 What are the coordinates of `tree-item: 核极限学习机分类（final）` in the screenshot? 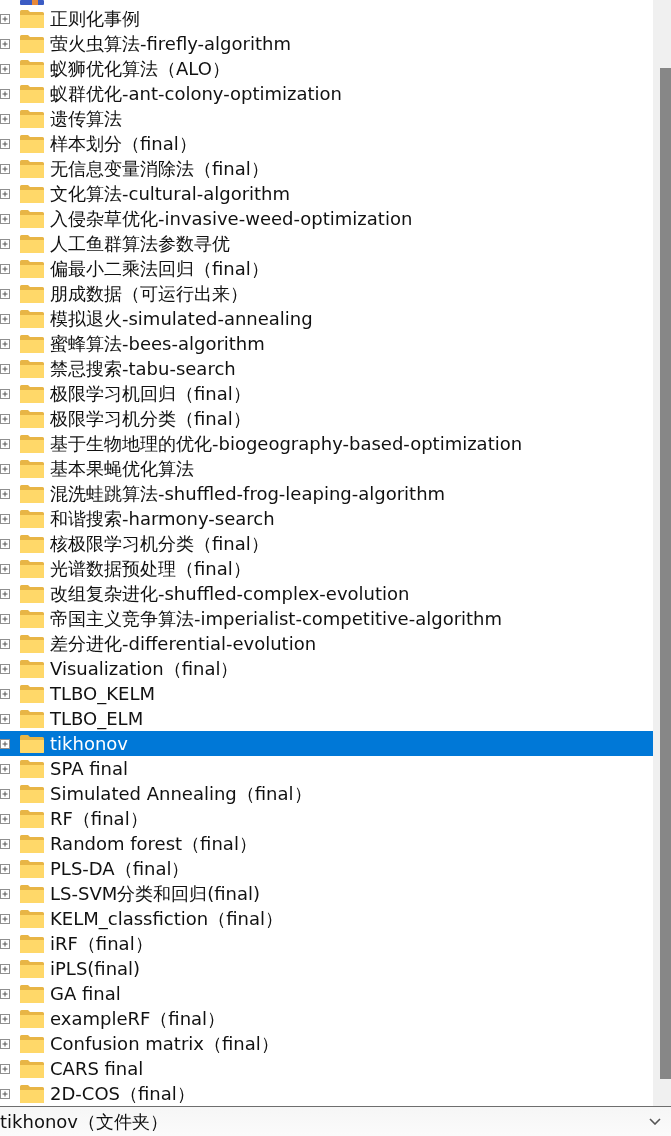 It's located at (326, 543).